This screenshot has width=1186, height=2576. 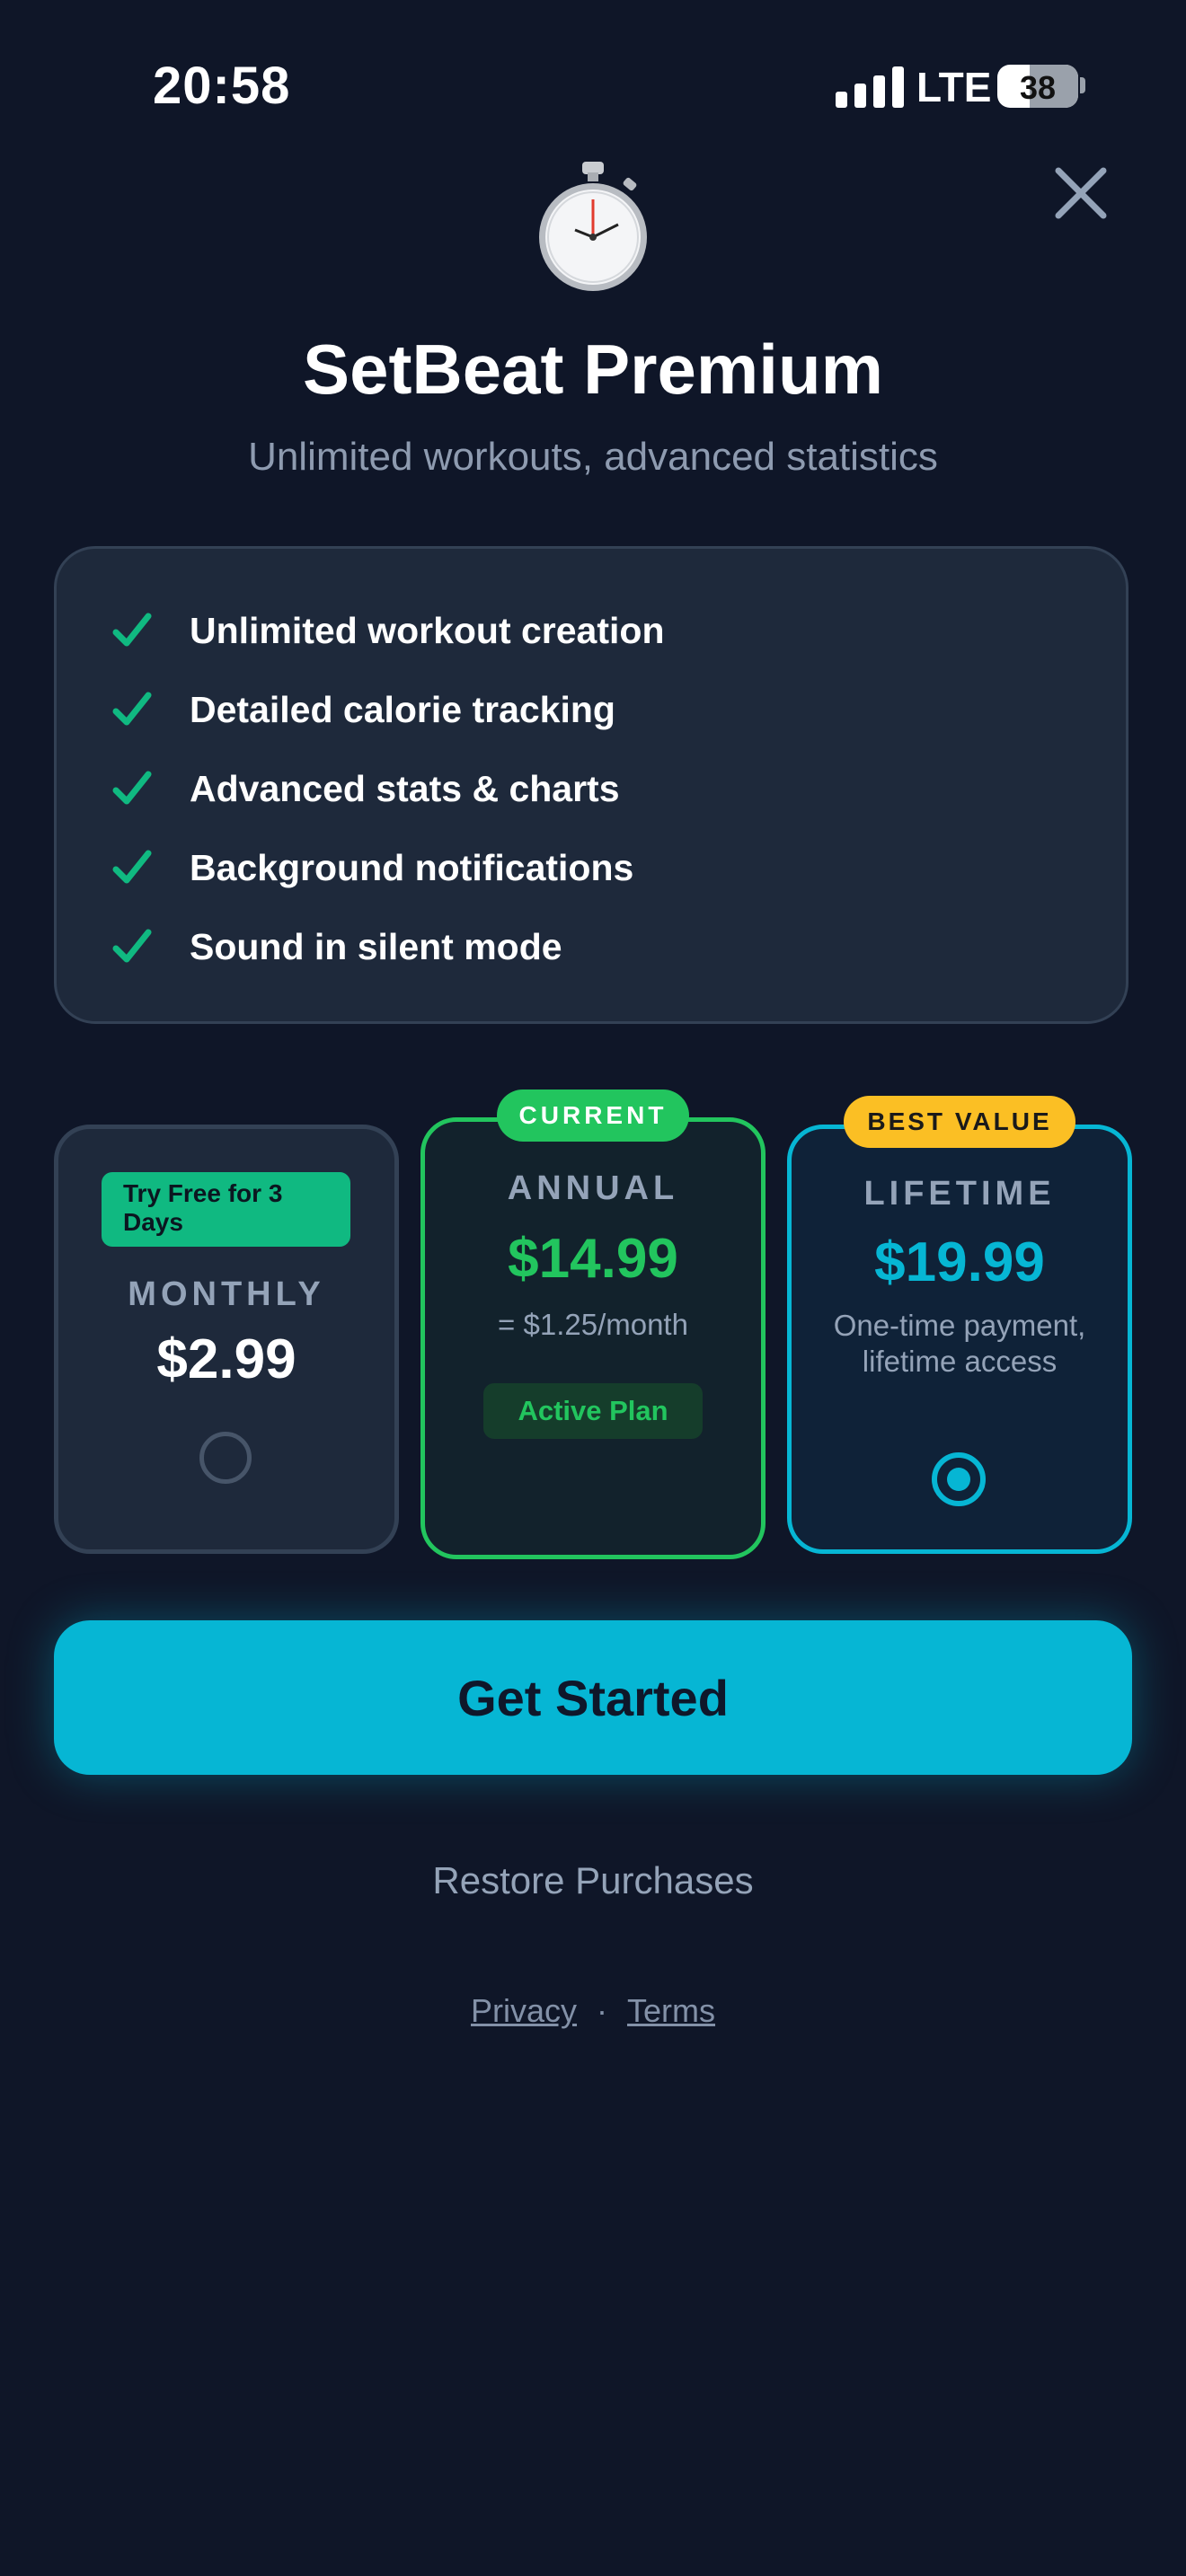 I want to click on get-started-button: Get Started, so click(x=593, y=1697).